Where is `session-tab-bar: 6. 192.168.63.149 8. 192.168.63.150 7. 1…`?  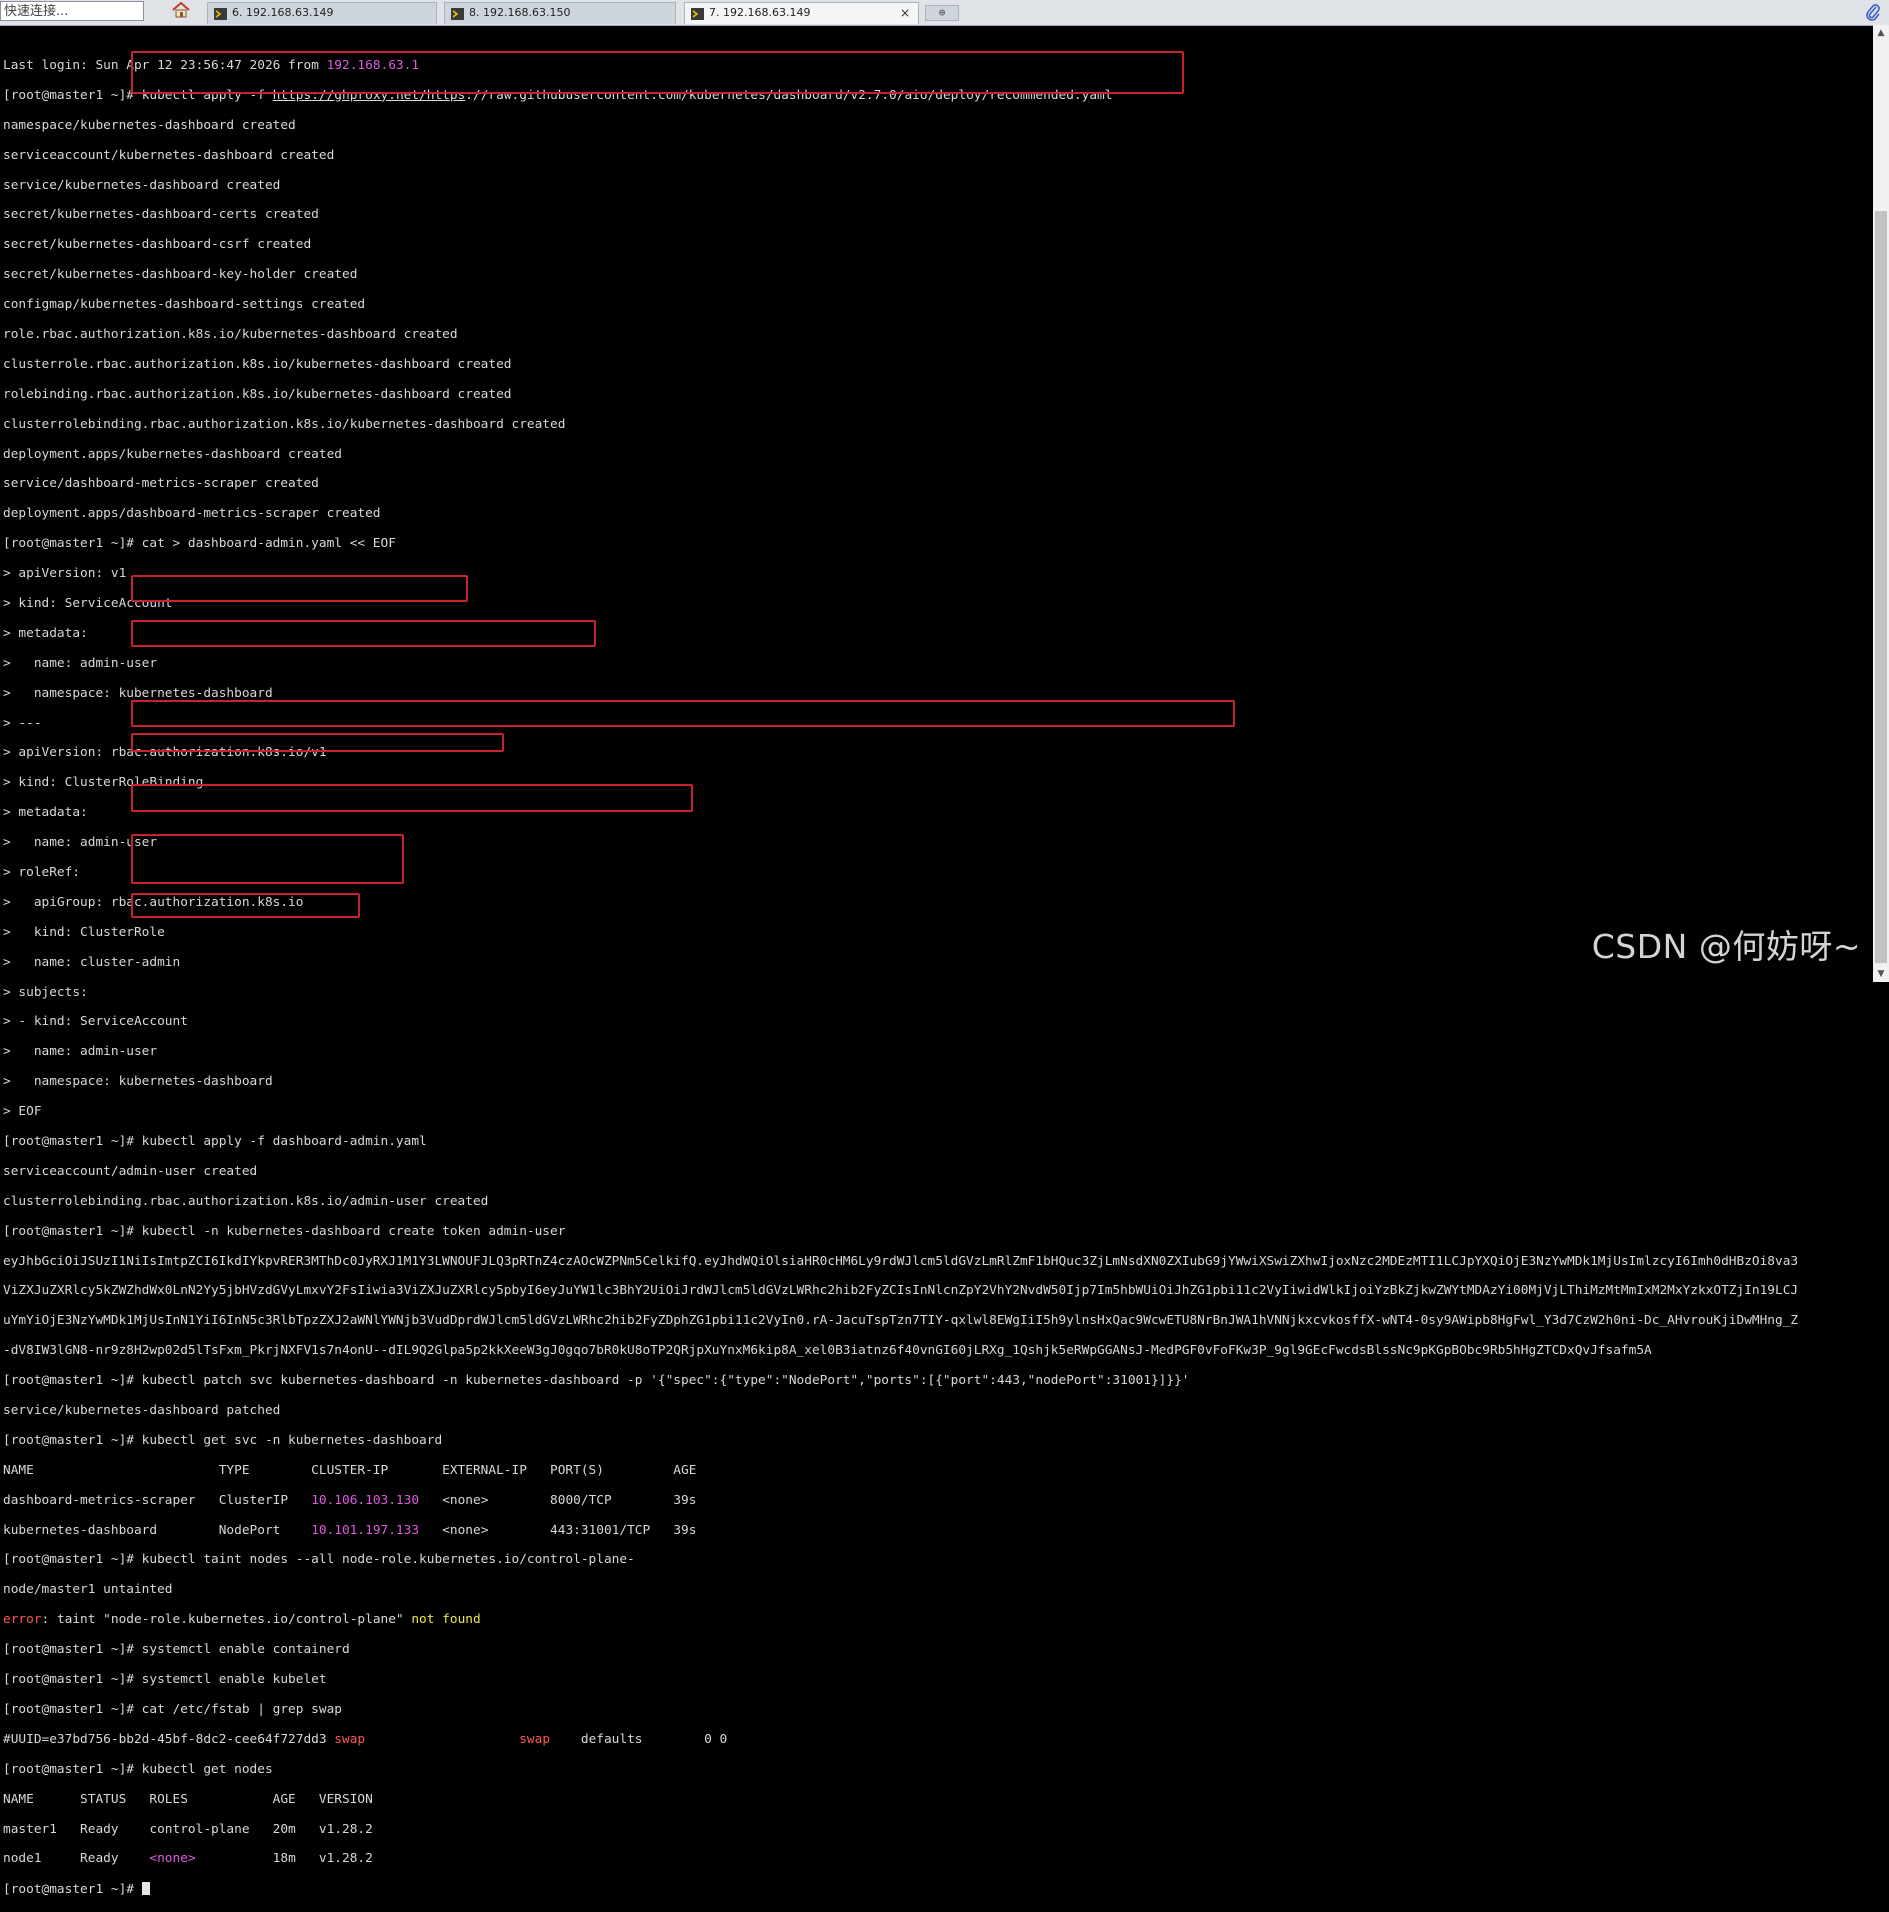 session-tab-bar: 6. 192.168.63.149 8. 192.168.63.150 7. 1… is located at coordinates (944, 13).